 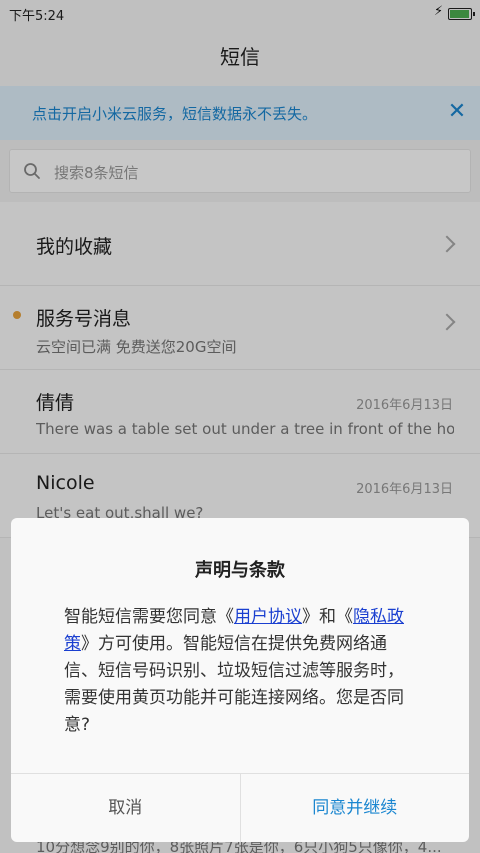 I want to click on user-agreement-link: 用户协议, so click(x=268, y=617).